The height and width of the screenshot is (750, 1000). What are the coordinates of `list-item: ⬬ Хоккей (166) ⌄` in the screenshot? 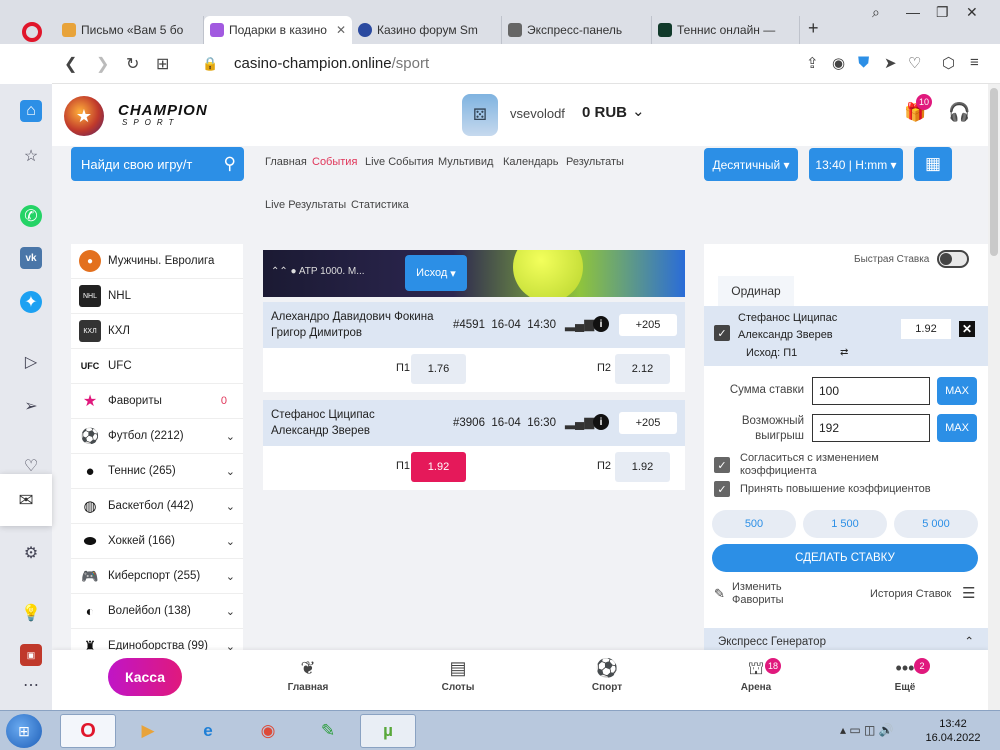 It's located at (157, 541).